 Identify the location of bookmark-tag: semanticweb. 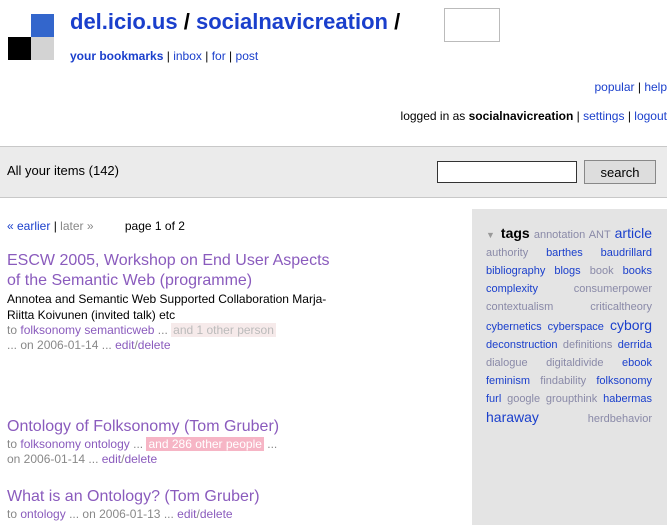
(119, 330).